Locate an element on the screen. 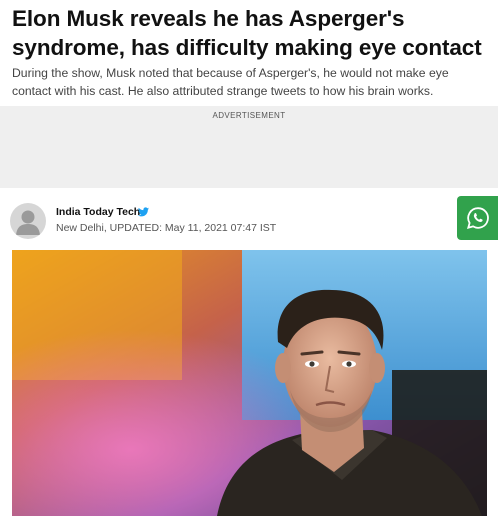  author-avatar is located at coordinates (28, 221).